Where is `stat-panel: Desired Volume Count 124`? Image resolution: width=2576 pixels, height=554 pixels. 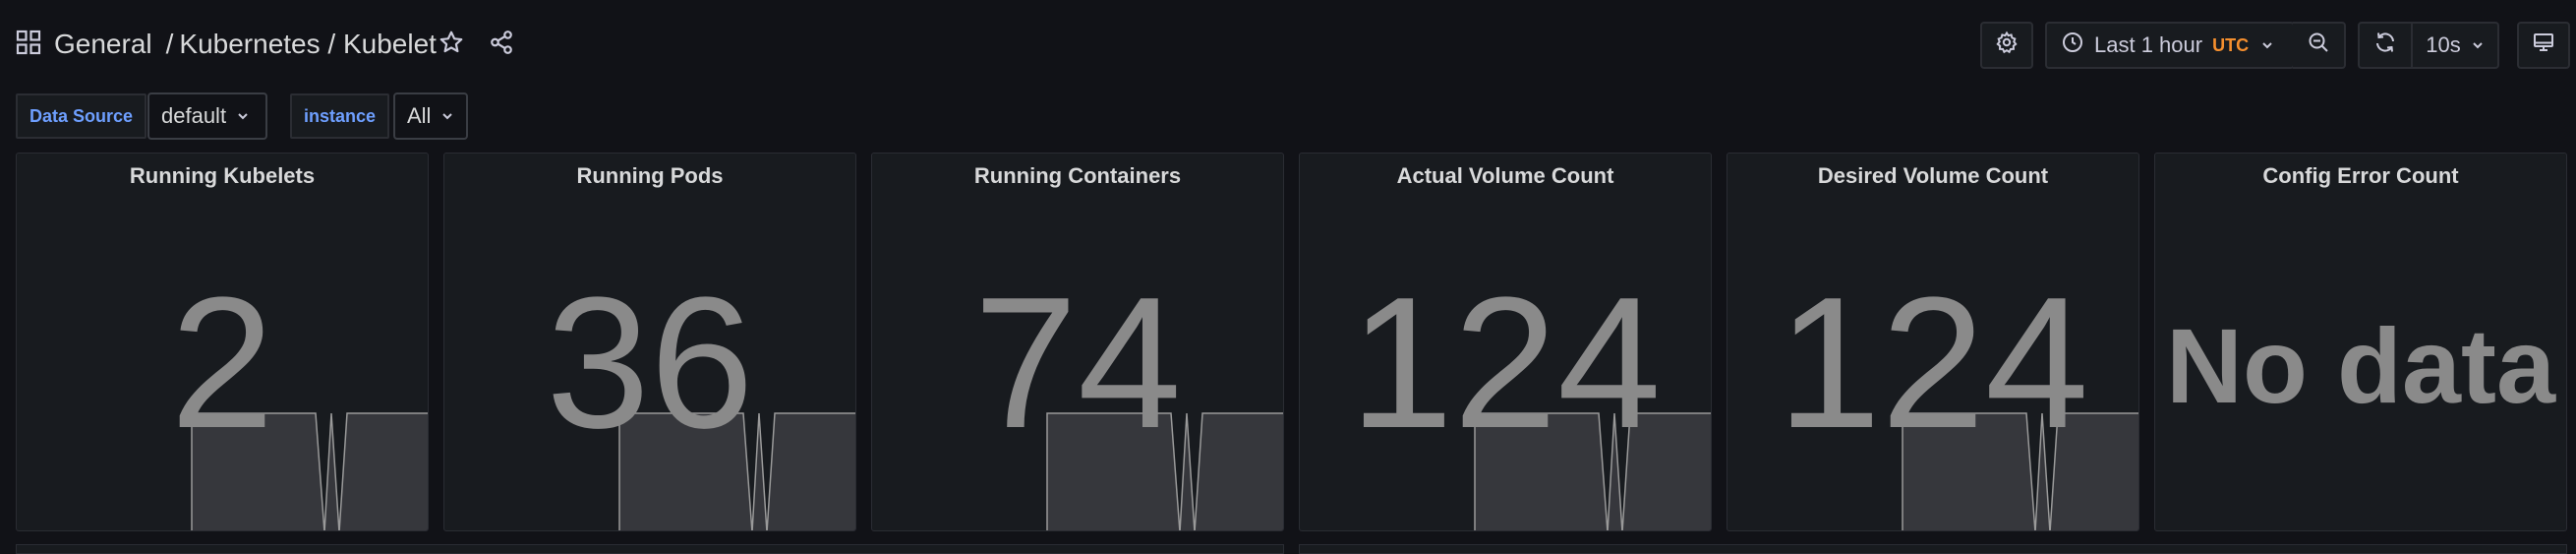 stat-panel: Desired Volume Count 124 is located at coordinates (1933, 342).